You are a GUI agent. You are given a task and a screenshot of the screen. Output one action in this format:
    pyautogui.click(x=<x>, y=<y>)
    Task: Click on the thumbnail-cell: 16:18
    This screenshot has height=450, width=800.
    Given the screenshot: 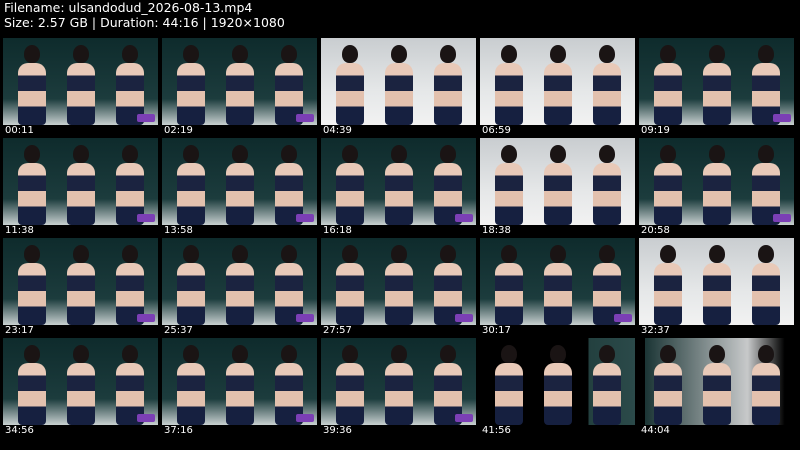 What is the action you would take?
    pyautogui.click(x=398, y=187)
    